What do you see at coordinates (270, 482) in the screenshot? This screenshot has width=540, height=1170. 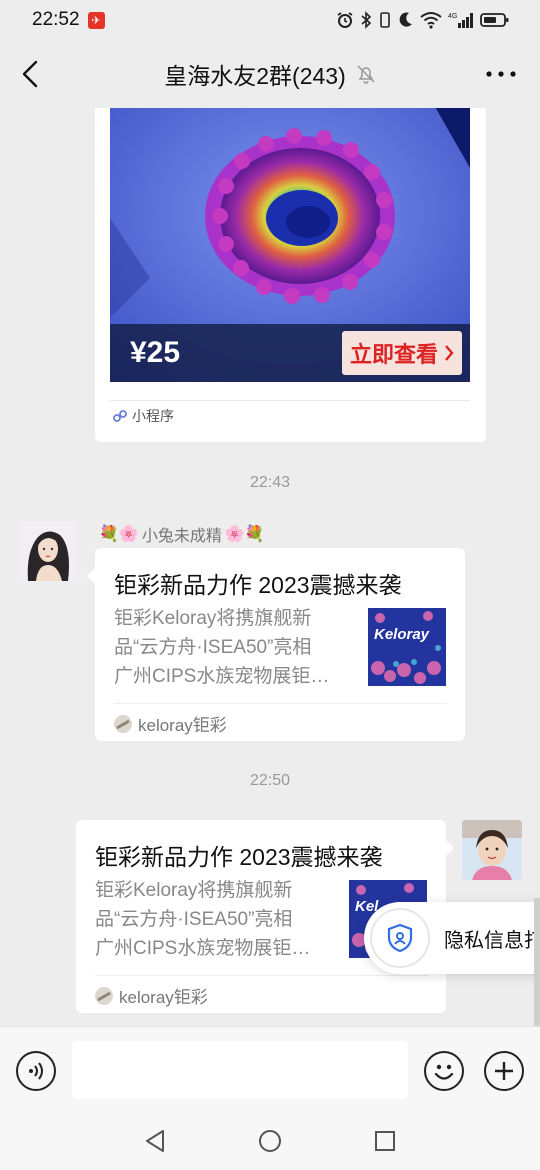 I see `message-timestamp: 22:43` at bounding box center [270, 482].